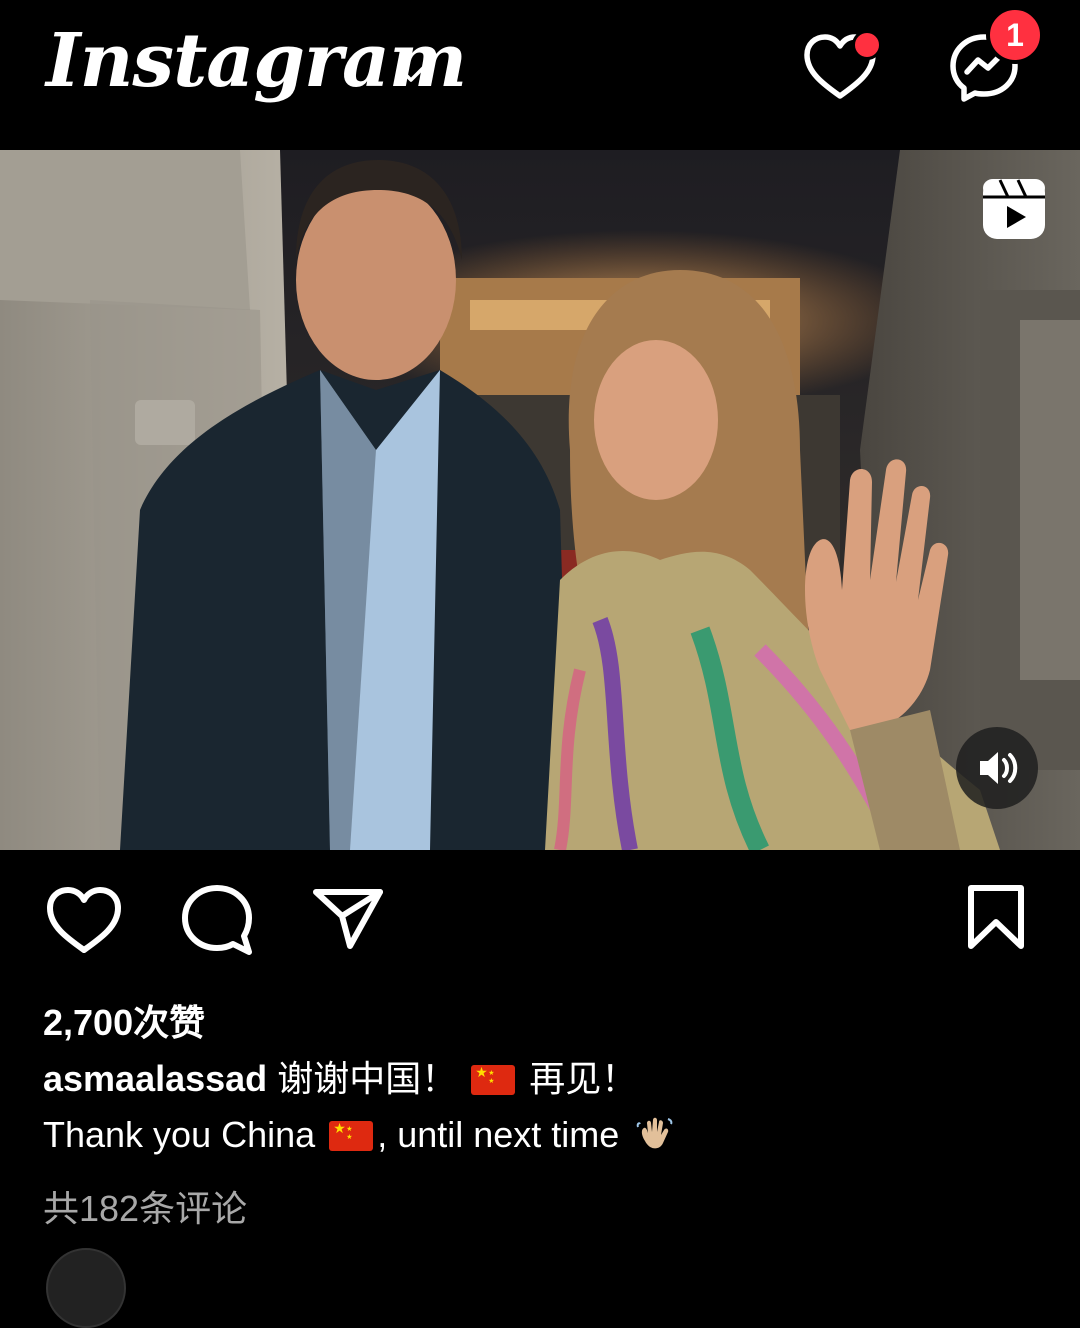 This screenshot has width=1080, height=1328. What do you see at coordinates (498, 1134) in the screenshot?
I see `caption-text-english-end: , until next time` at bounding box center [498, 1134].